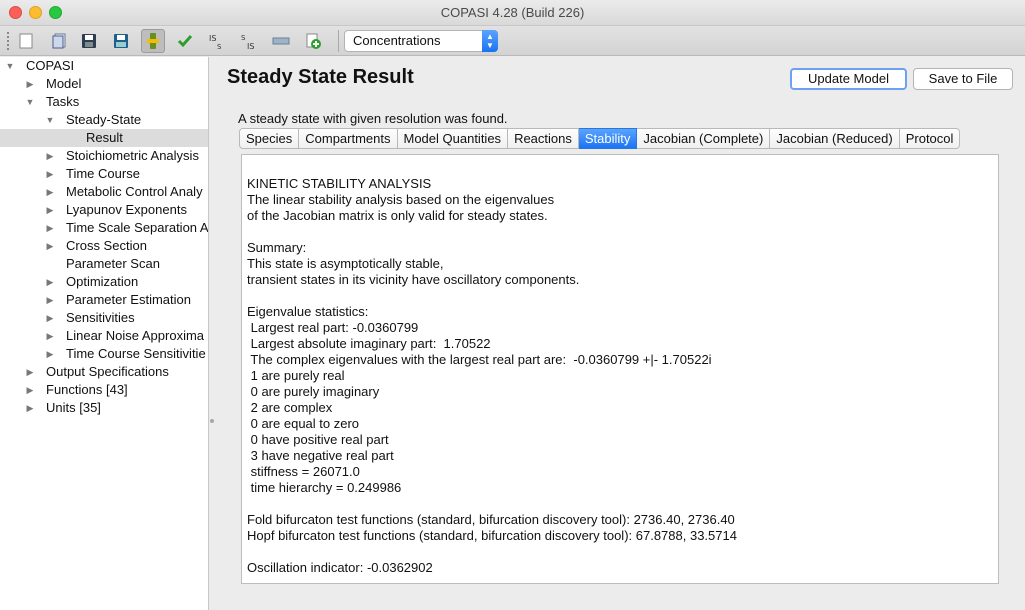 The width and height of the screenshot is (1025, 610). I want to click on tree-item-optimization: ▶ Optimization, so click(104, 282).